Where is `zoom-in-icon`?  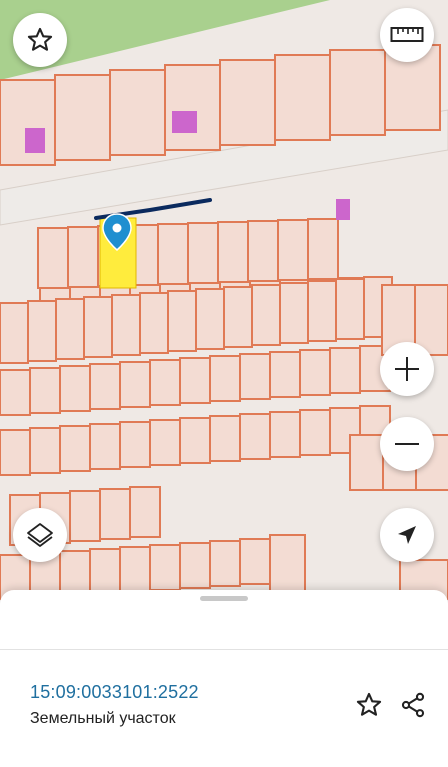 zoom-in-icon is located at coordinates (407, 369).